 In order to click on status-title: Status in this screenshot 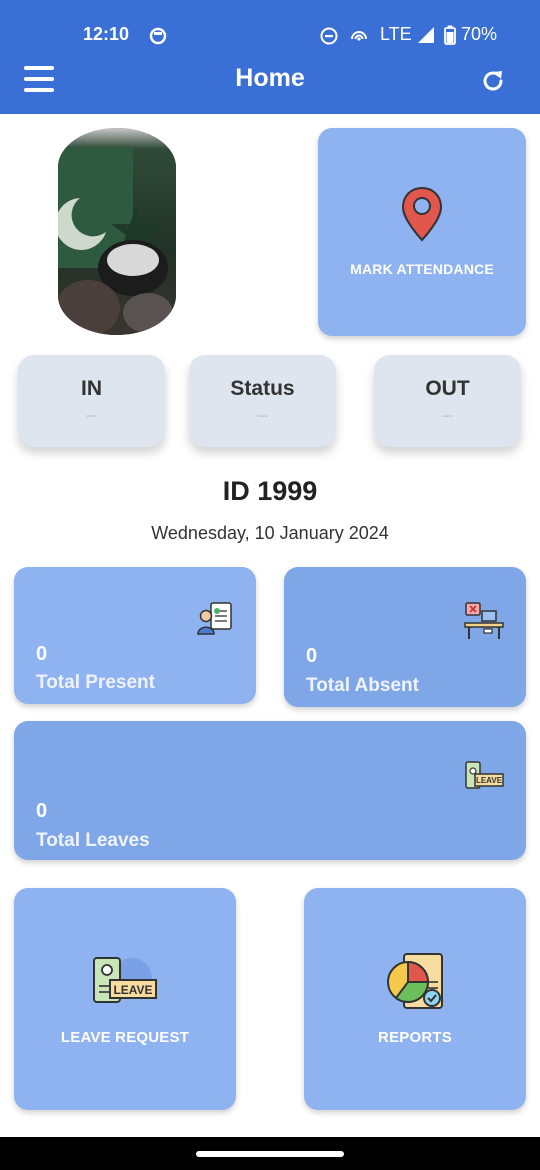, I will do `click(262, 388)`.